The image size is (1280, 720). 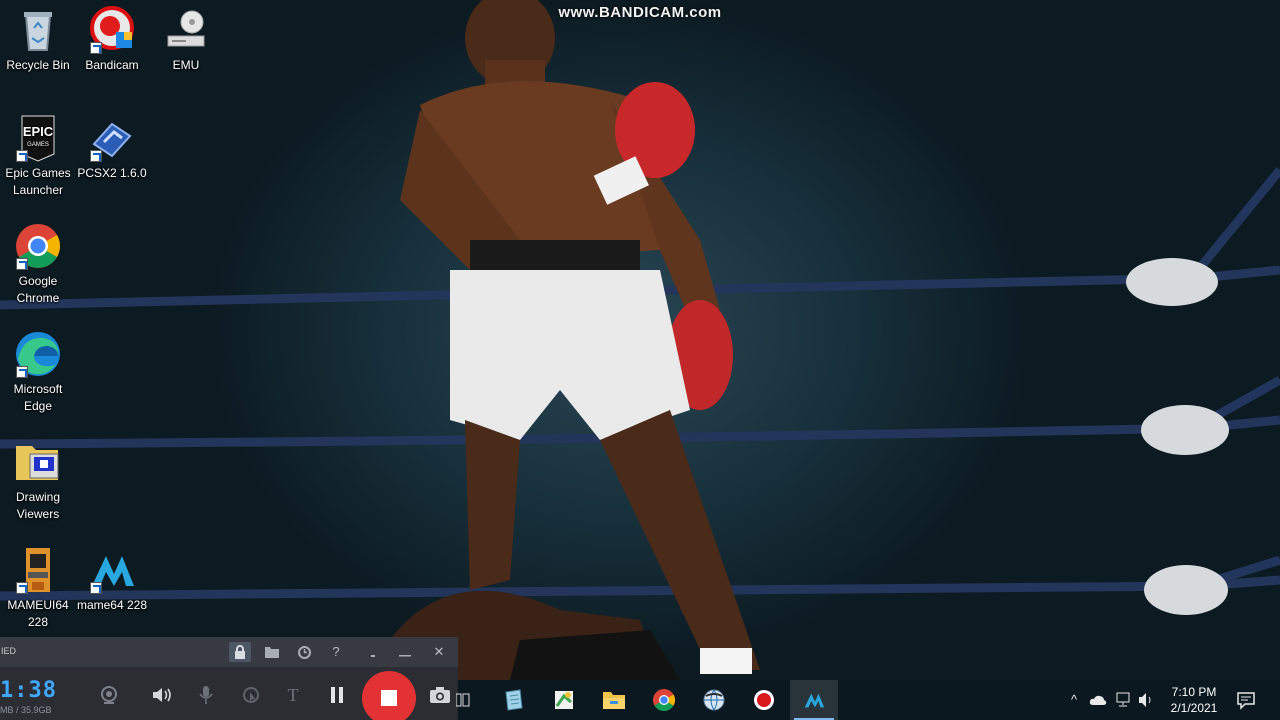 I want to click on cloud-icon, so click(x=1098, y=700).